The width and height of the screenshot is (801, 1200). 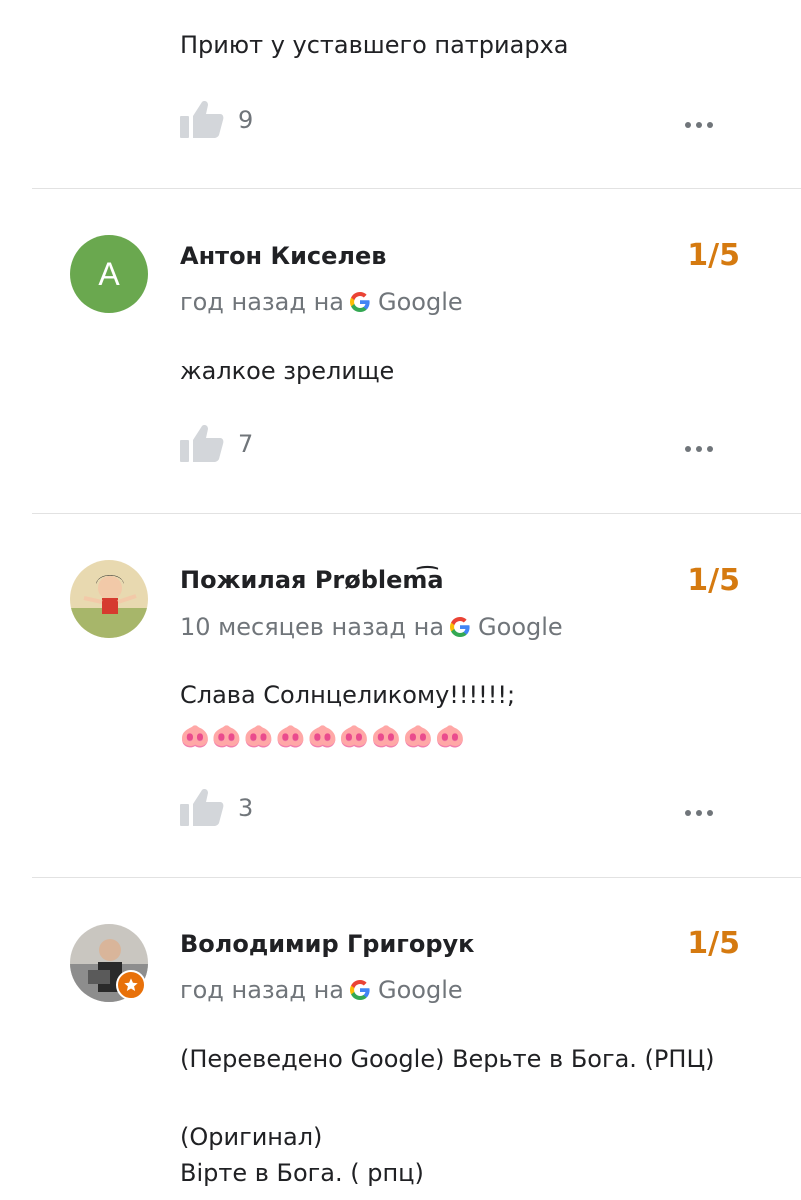 I want to click on like-button: 3, so click(x=216, y=808).